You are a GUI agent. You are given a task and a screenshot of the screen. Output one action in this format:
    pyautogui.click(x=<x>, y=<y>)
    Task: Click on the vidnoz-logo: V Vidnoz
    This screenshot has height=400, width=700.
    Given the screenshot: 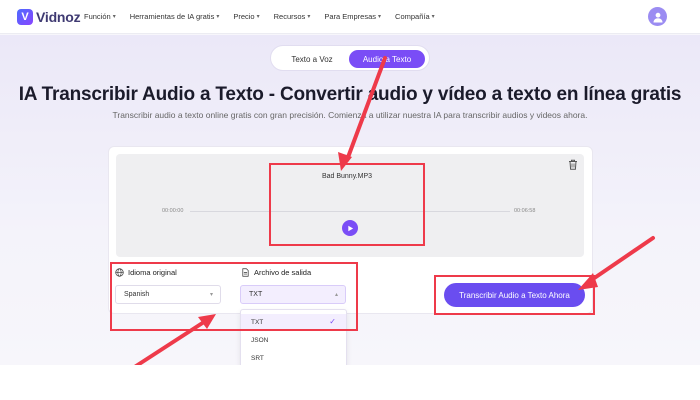 What is the action you would take?
    pyautogui.click(x=49, y=17)
    